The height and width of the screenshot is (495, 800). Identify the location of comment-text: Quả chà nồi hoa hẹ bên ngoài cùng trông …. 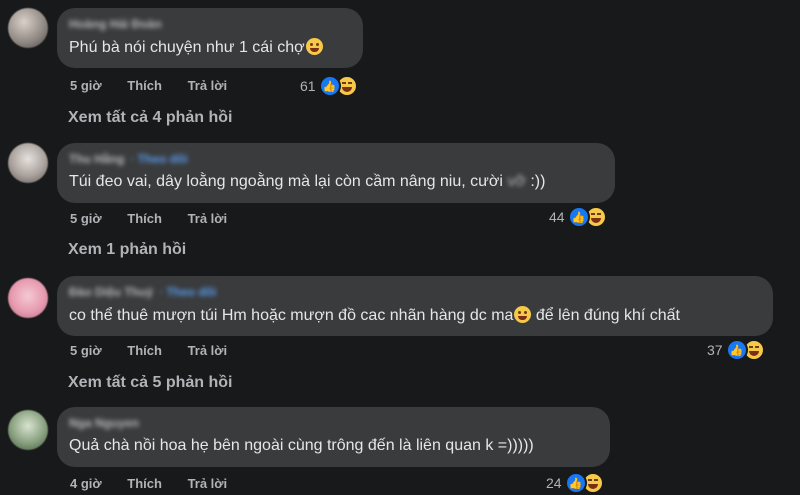
(301, 446).